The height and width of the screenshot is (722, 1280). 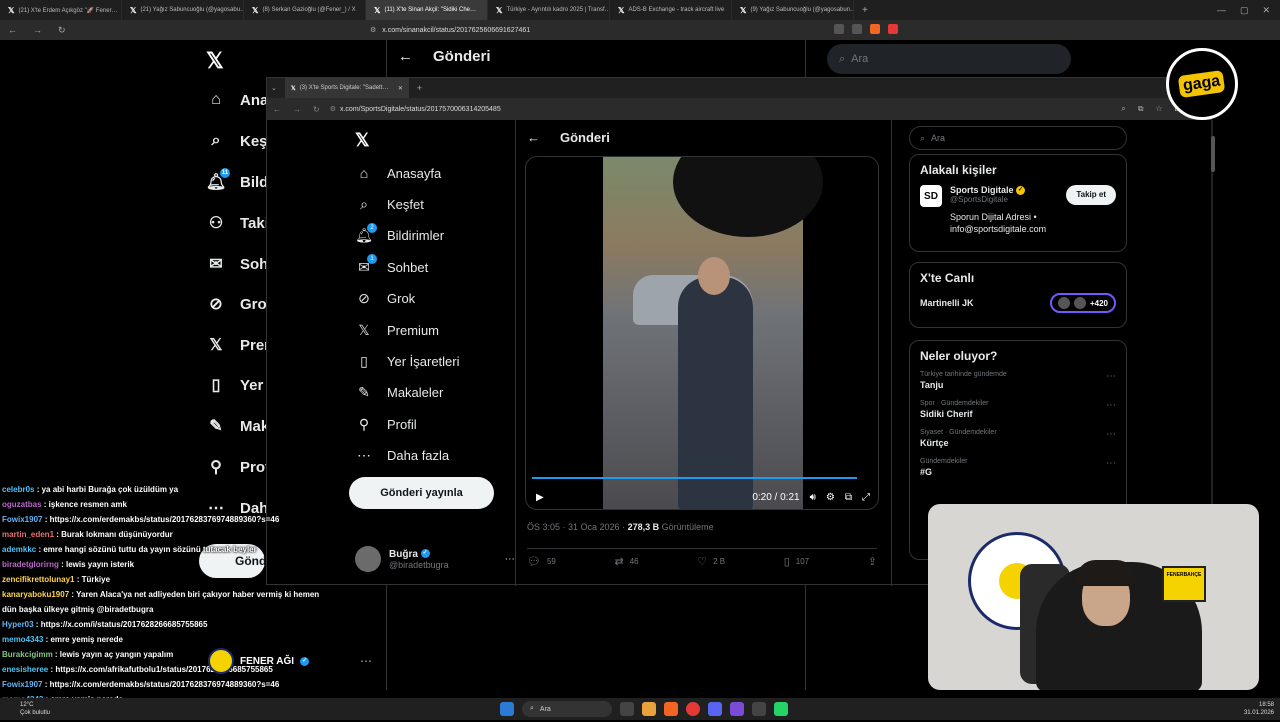 I want to click on brave-shield-icon, so click(x=875, y=29).